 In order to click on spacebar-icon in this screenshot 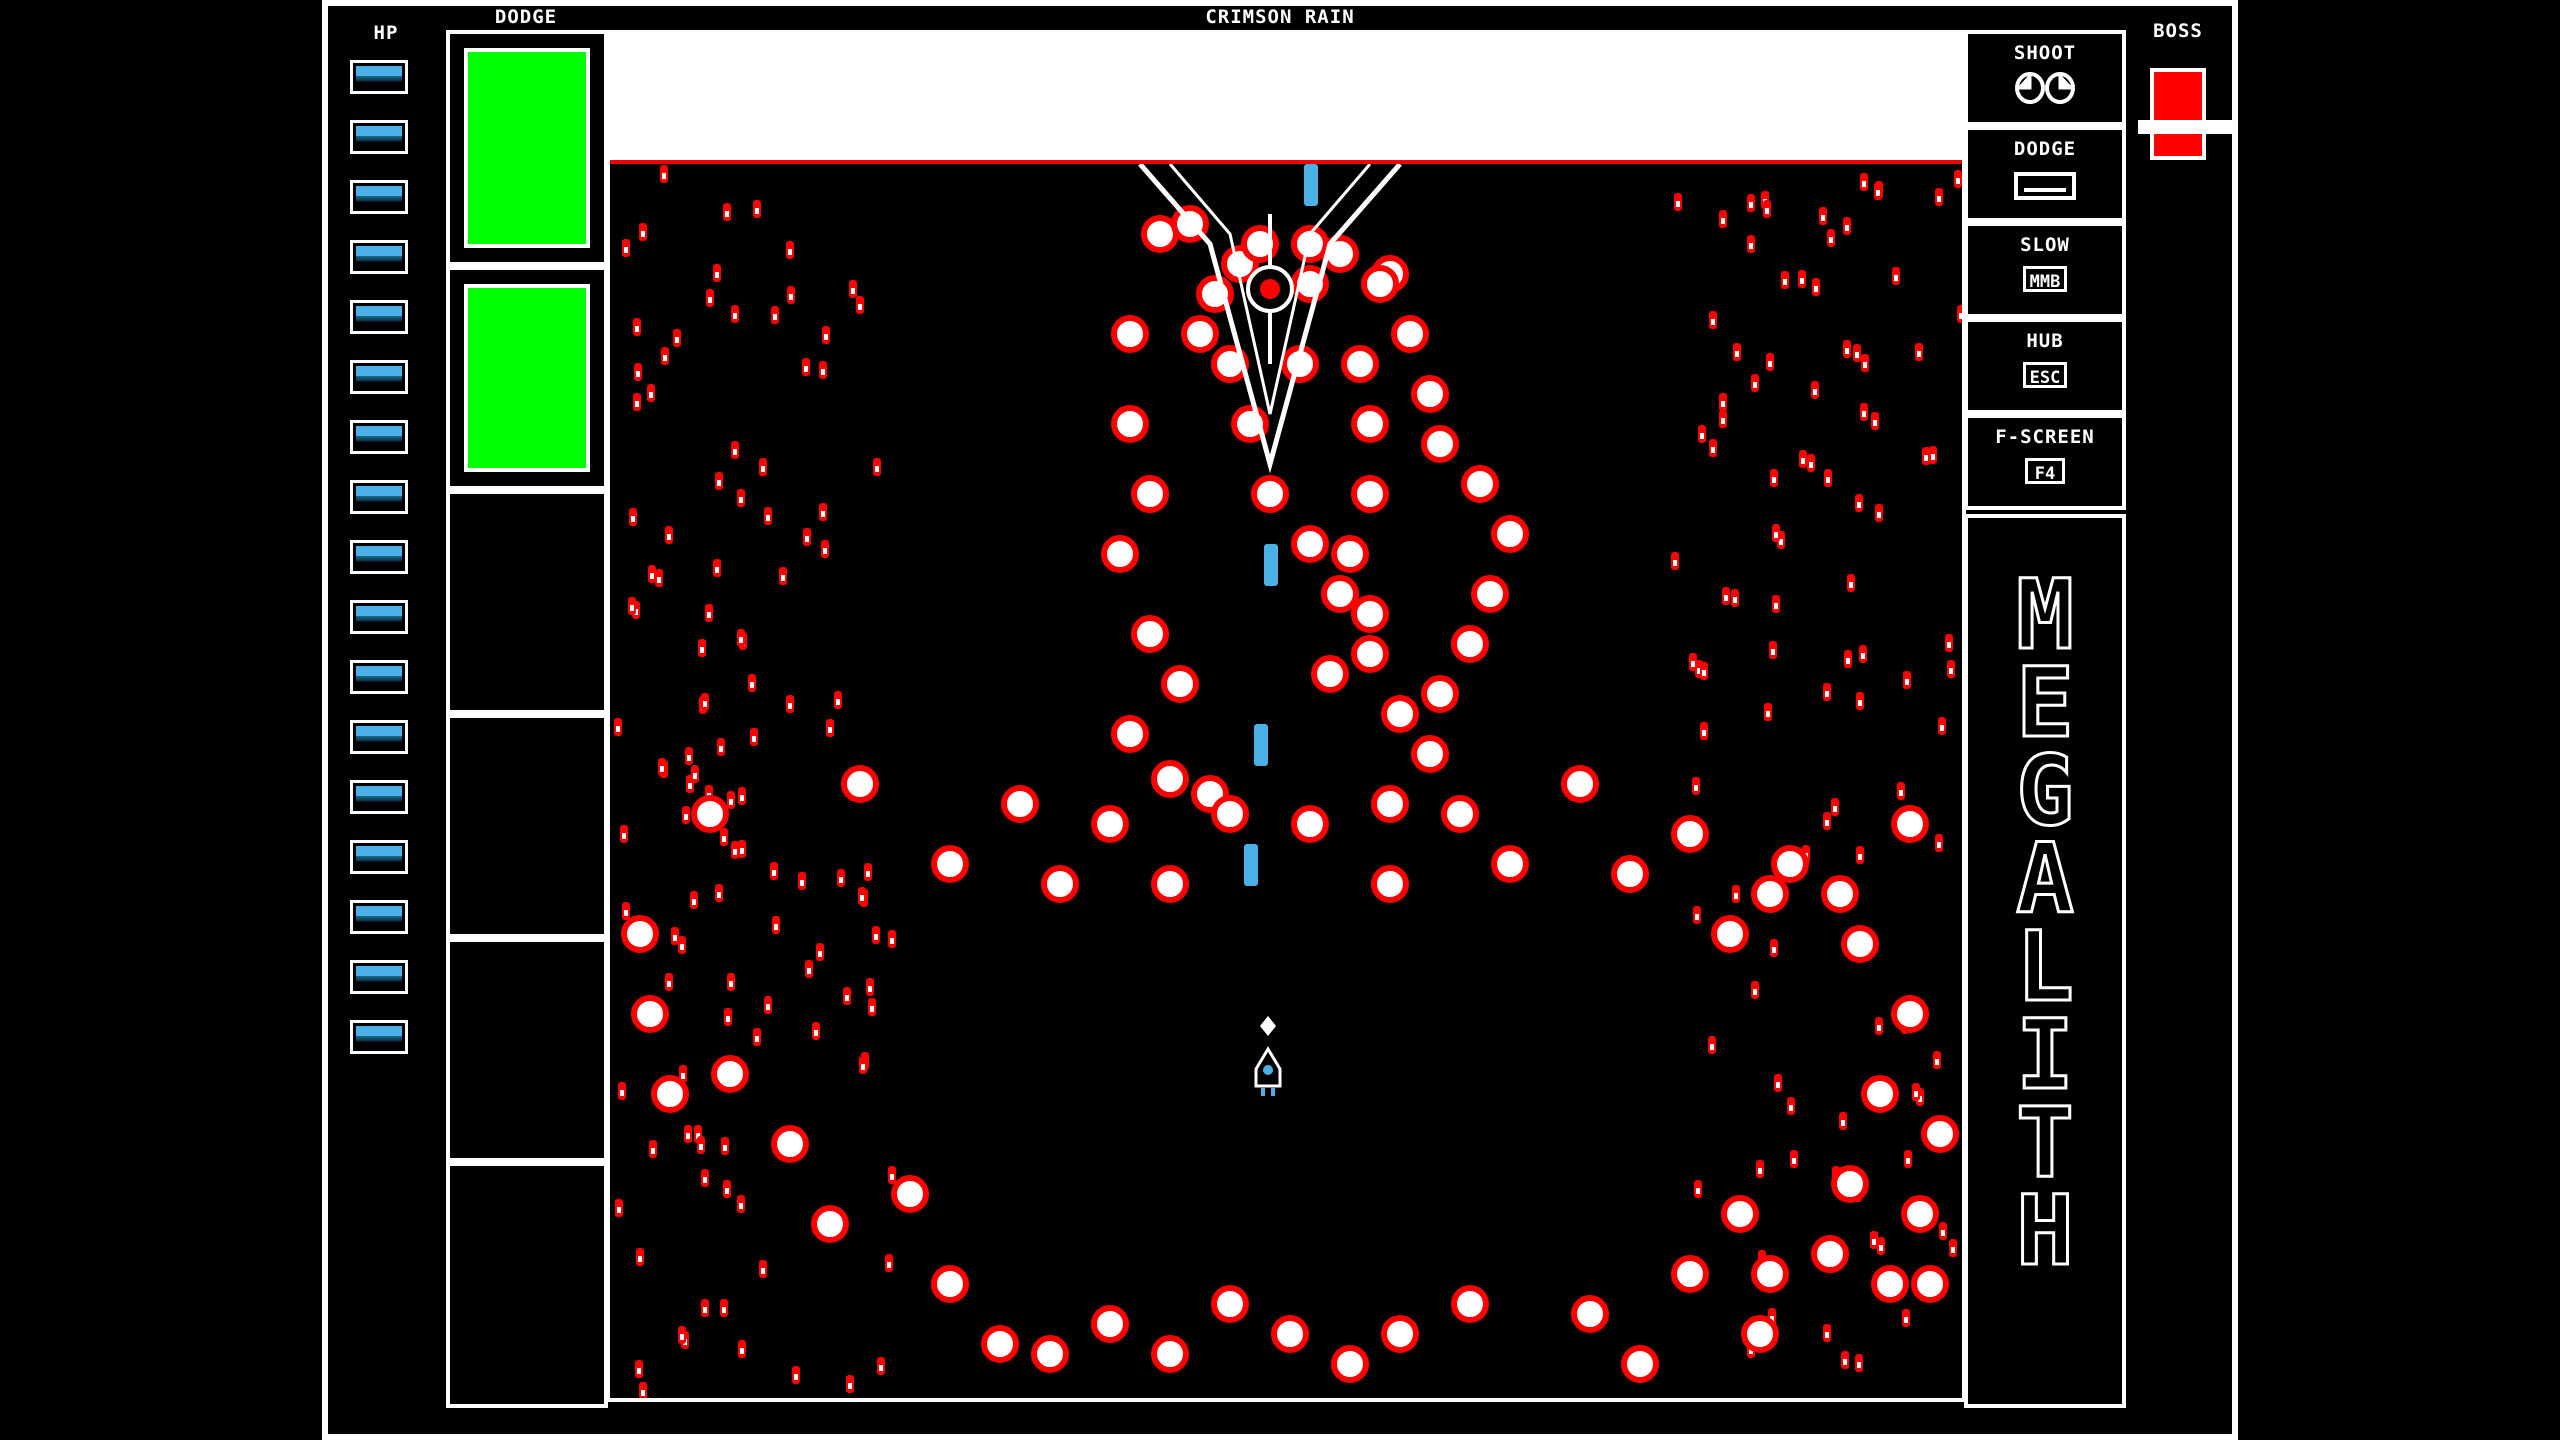, I will do `click(2045, 186)`.